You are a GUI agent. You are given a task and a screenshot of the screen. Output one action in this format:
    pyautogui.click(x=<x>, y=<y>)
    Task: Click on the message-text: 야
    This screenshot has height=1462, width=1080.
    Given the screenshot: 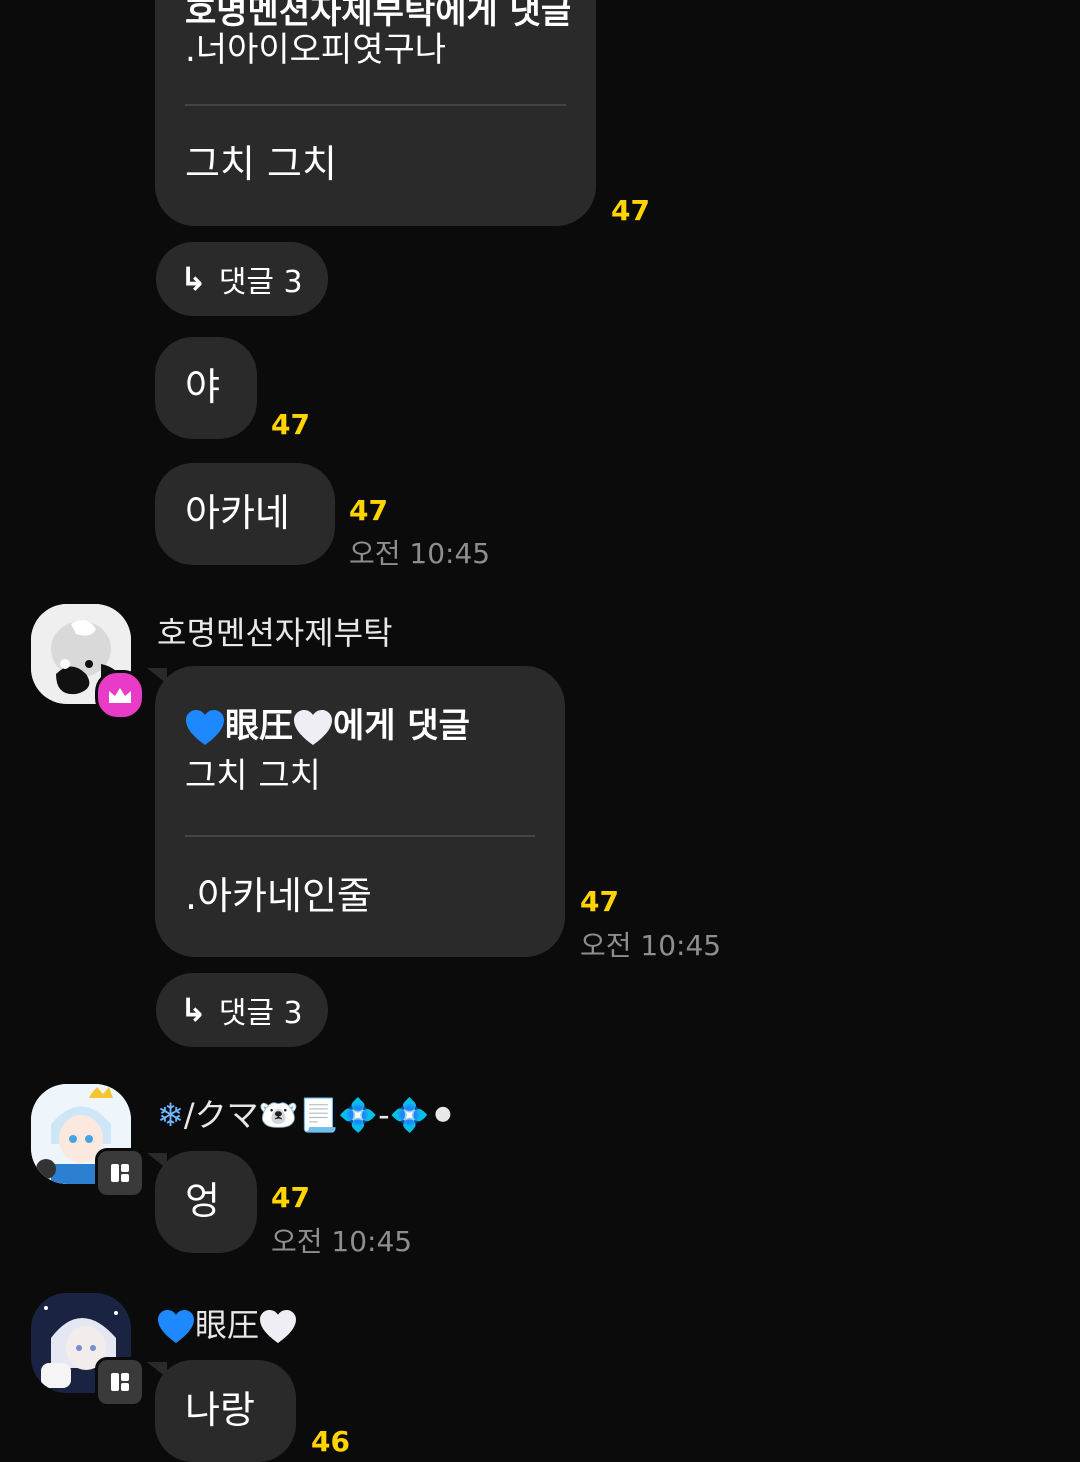 What is the action you would take?
    pyautogui.click(x=202, y=387)
    